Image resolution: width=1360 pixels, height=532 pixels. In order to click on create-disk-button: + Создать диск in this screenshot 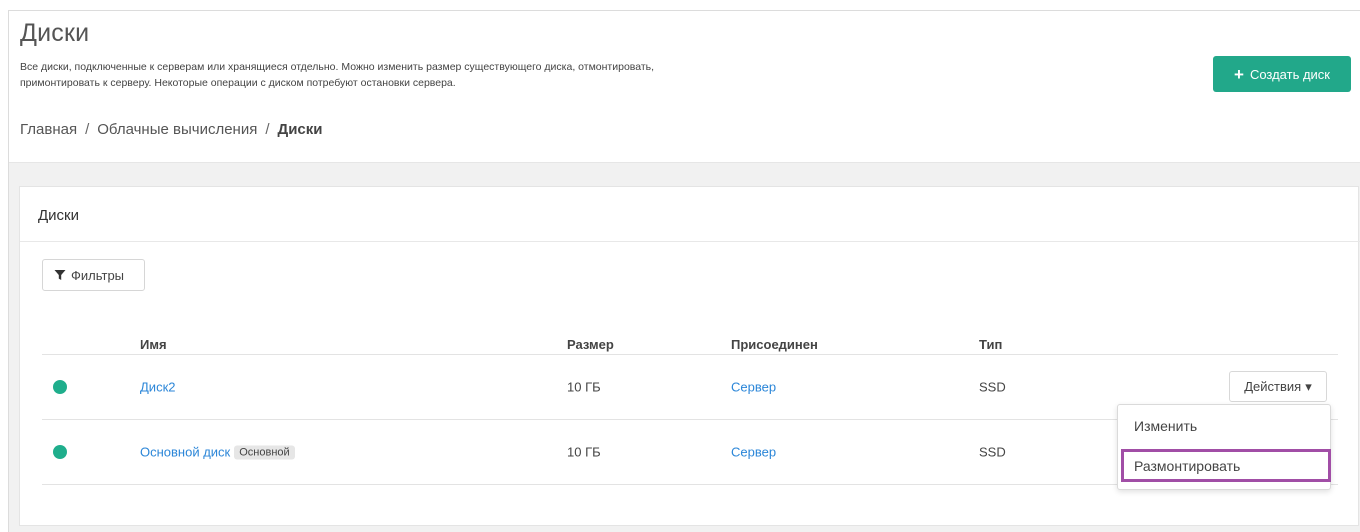, I will do `click(1282, 74)`.